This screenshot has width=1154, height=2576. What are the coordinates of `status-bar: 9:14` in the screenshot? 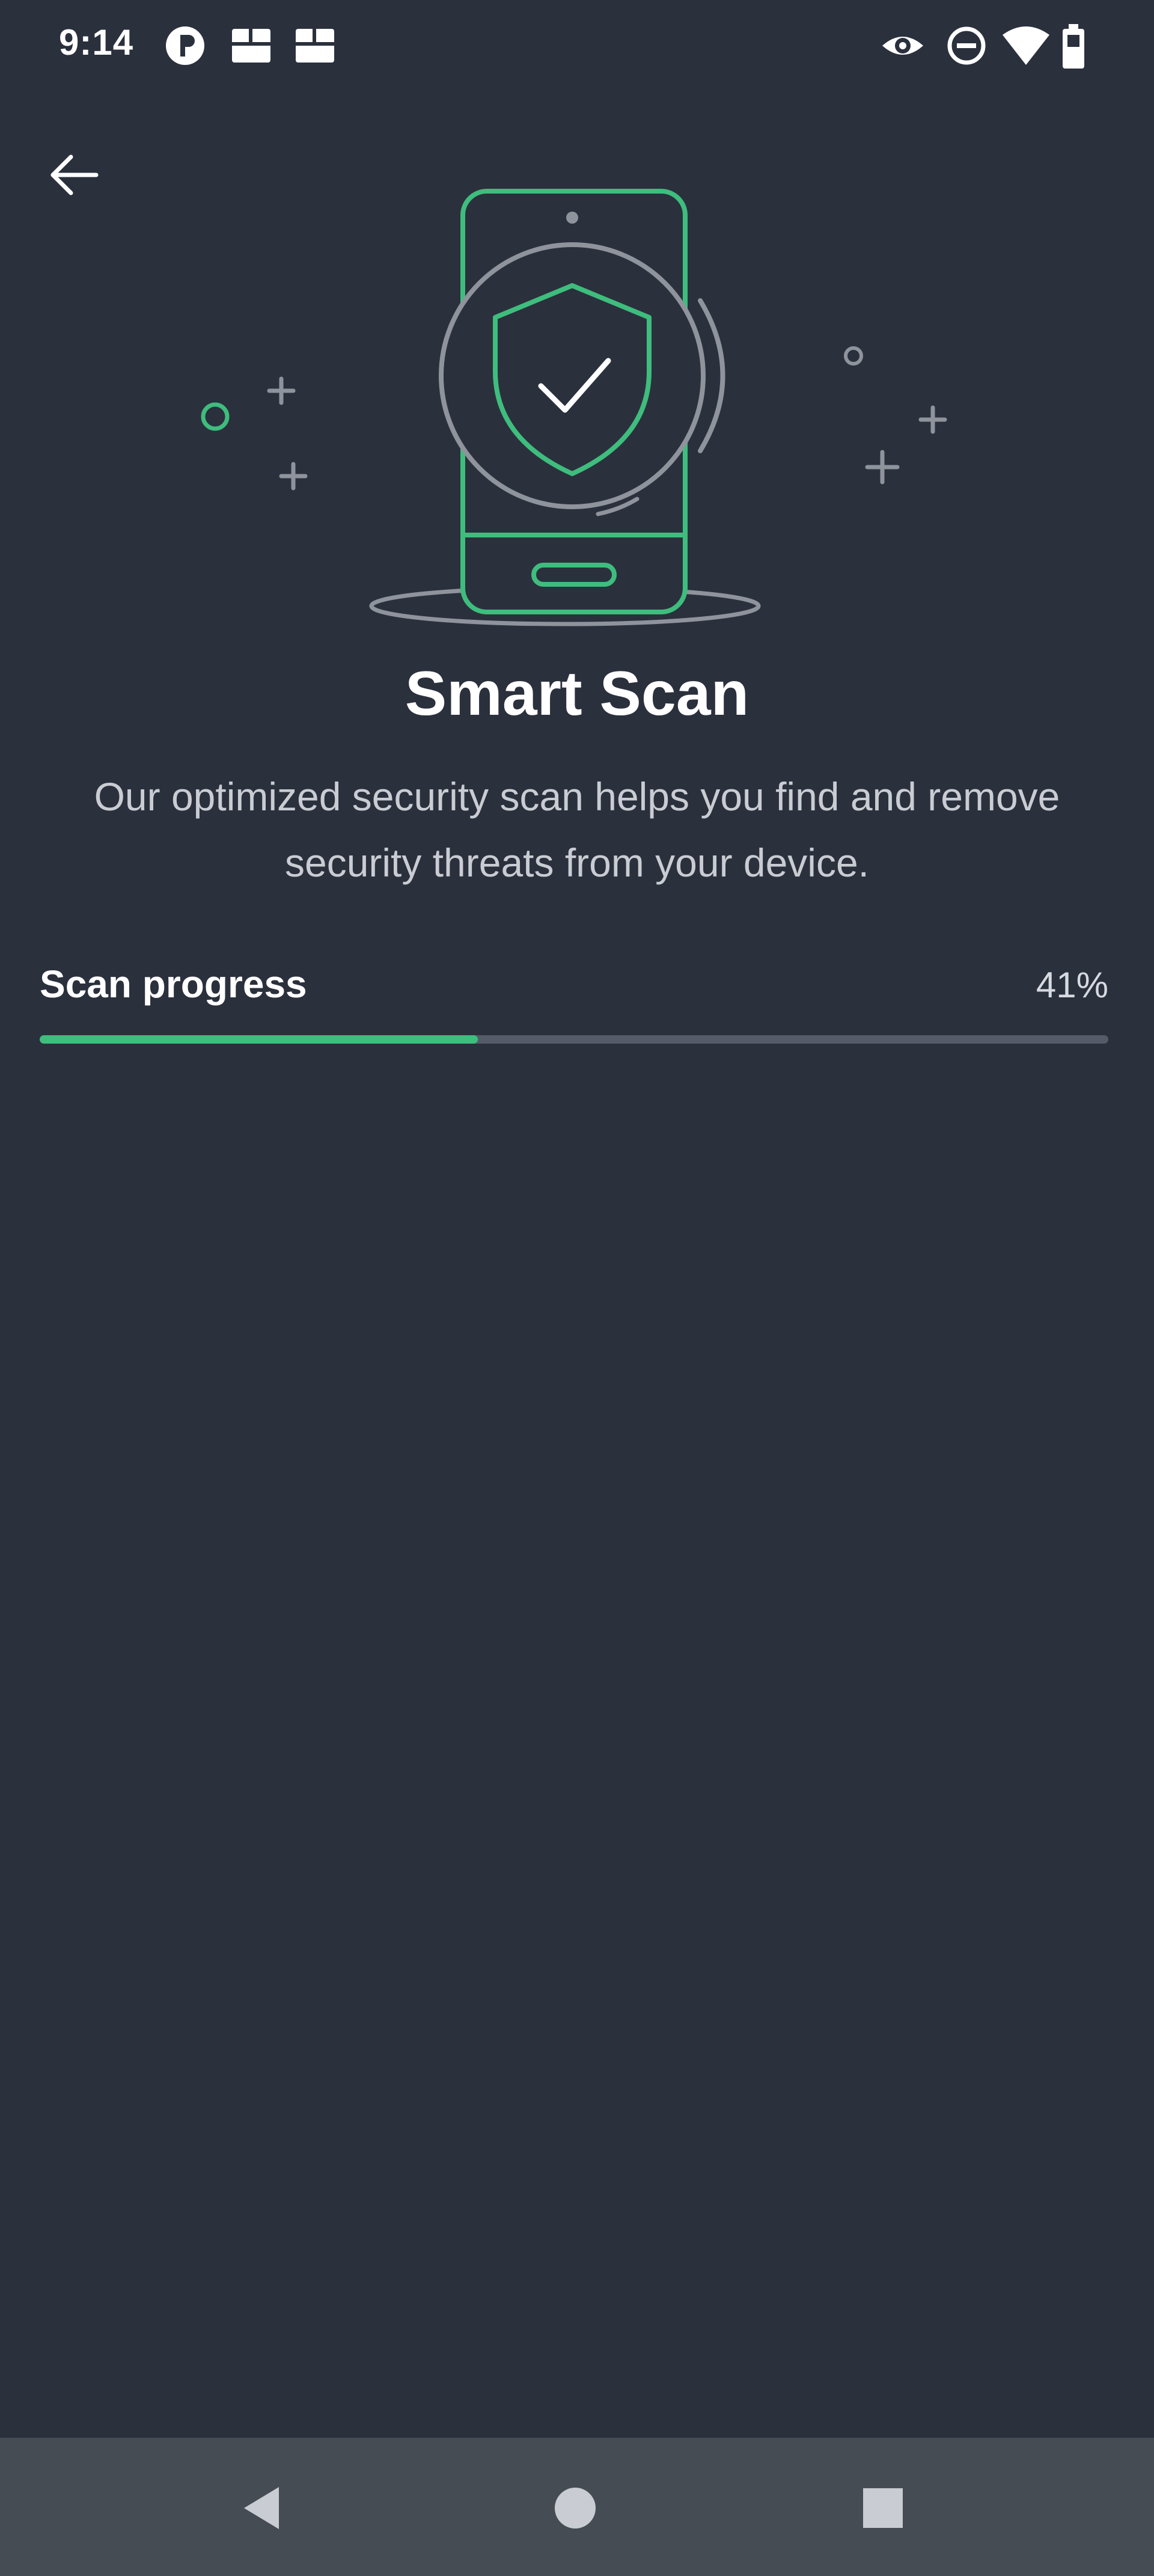 It's located at (577, 45).